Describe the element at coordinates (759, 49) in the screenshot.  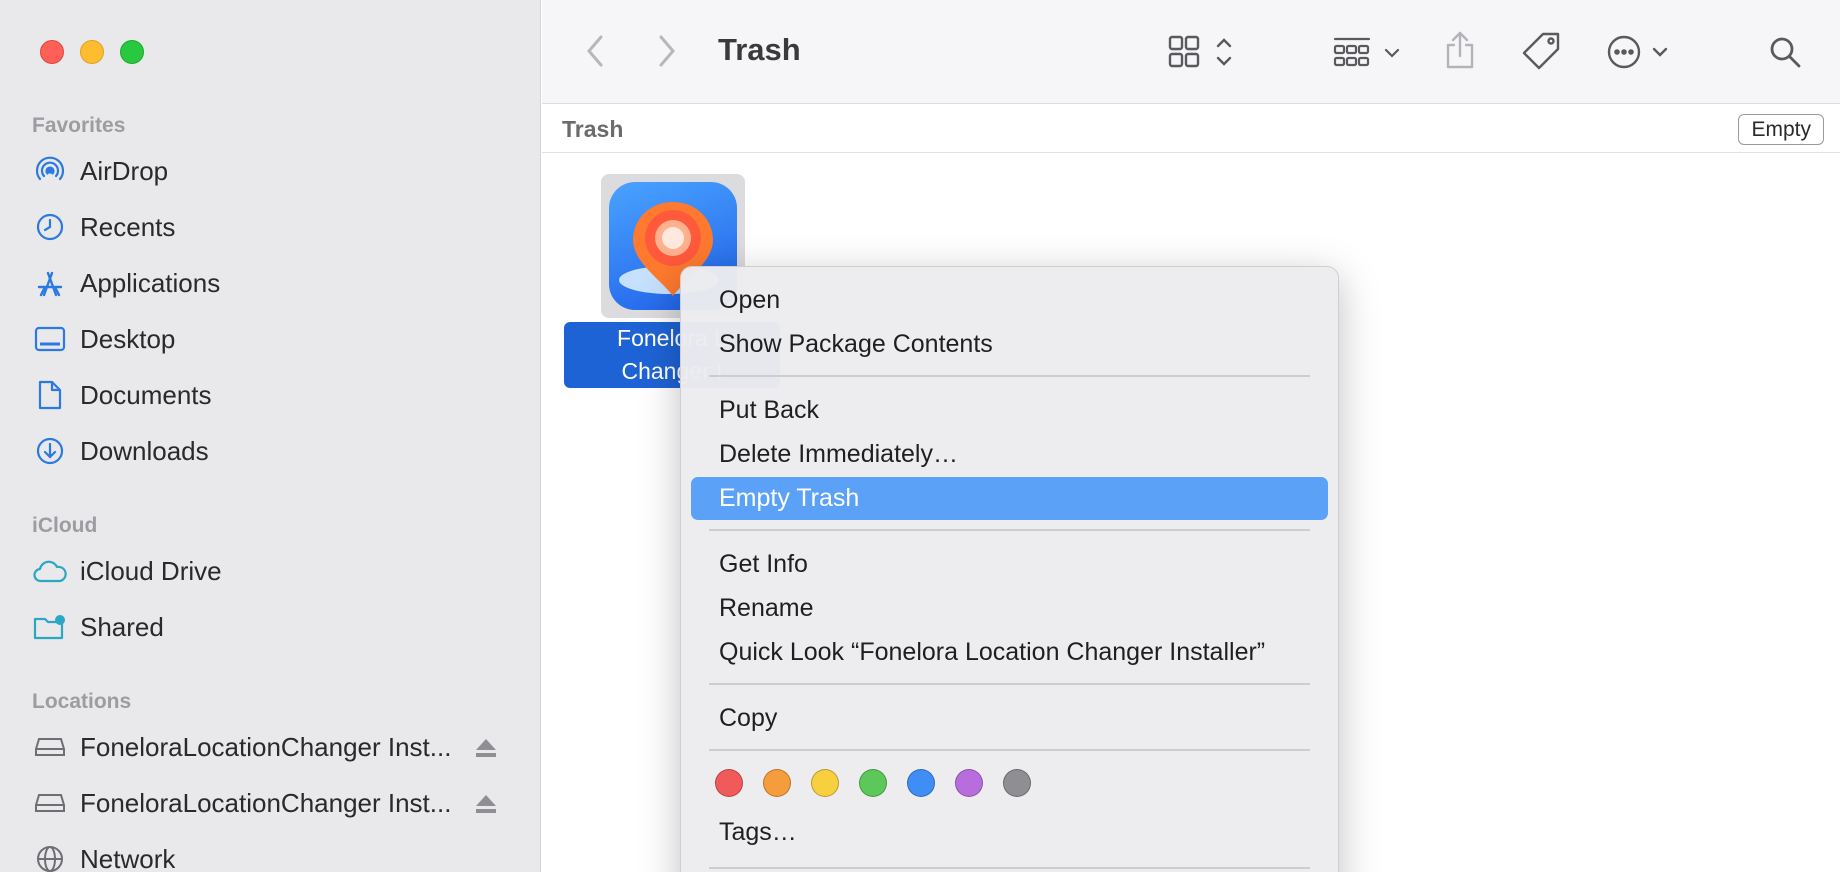
I see `window-title: Trash` at that location.